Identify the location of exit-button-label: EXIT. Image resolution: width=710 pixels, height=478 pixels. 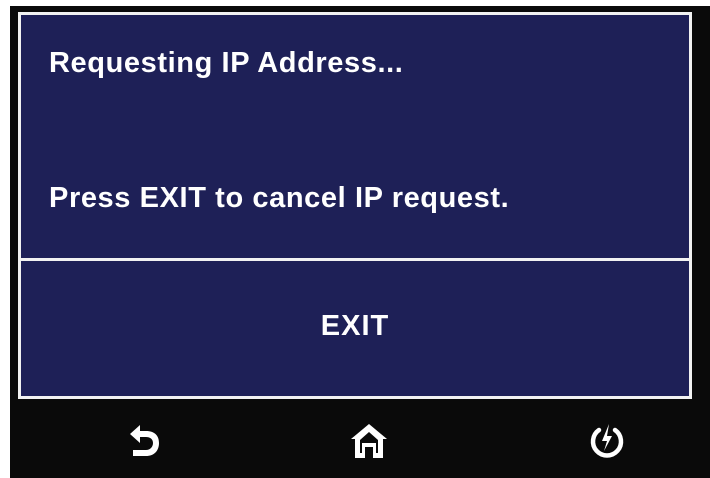
(355, 326).